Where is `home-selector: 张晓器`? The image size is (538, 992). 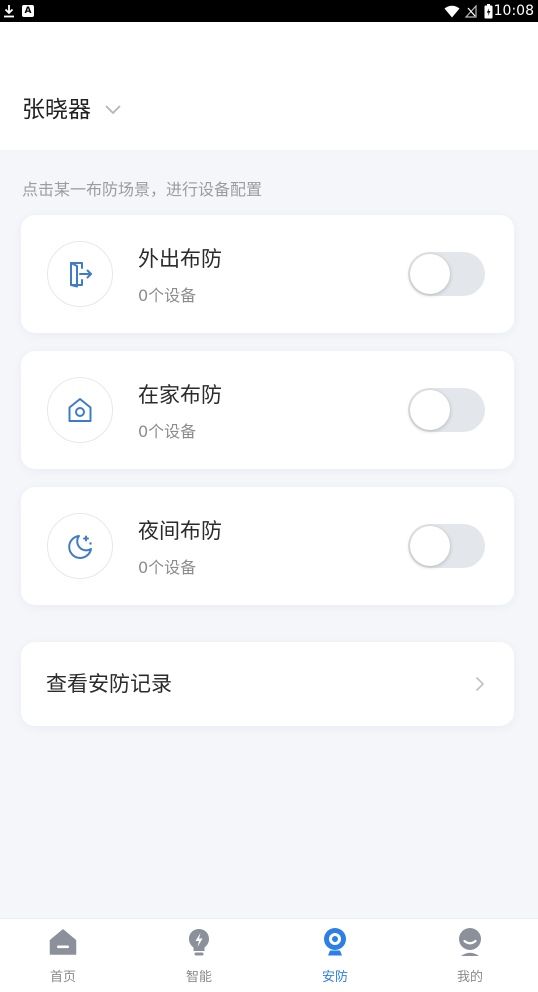
home-selector: 张晓器 is located at coordinates (71, 110).